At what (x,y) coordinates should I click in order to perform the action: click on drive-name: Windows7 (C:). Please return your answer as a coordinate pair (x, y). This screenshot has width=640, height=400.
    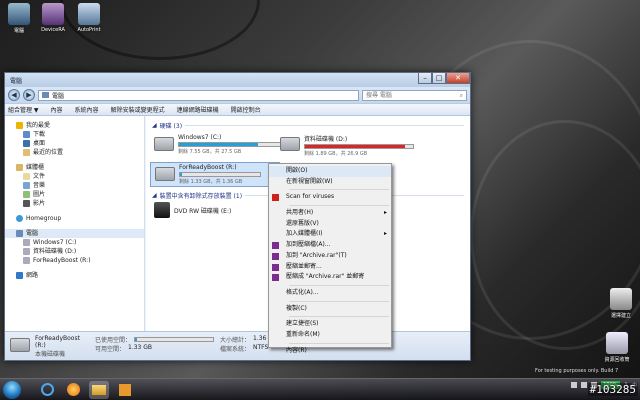
    Looking at the image, I should click on (200, 137).